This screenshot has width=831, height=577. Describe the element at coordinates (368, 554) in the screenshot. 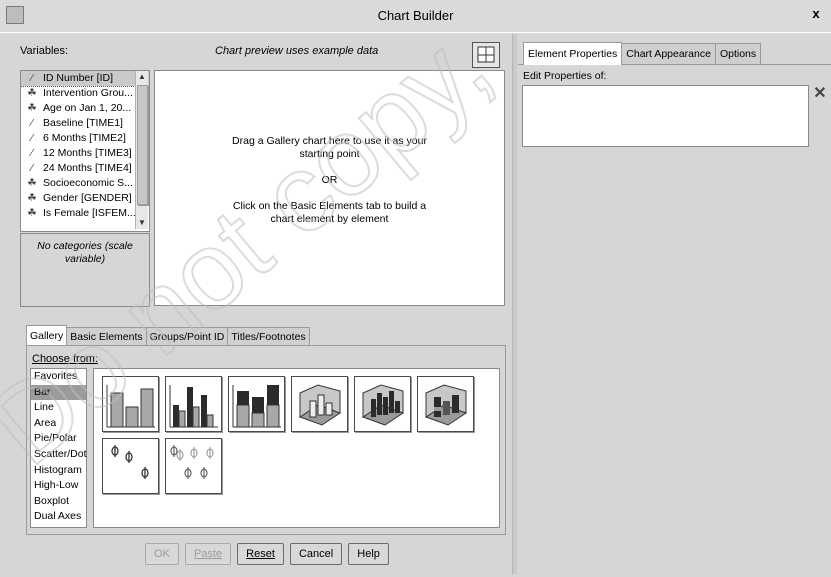

I see `help-button: Help` at that location.